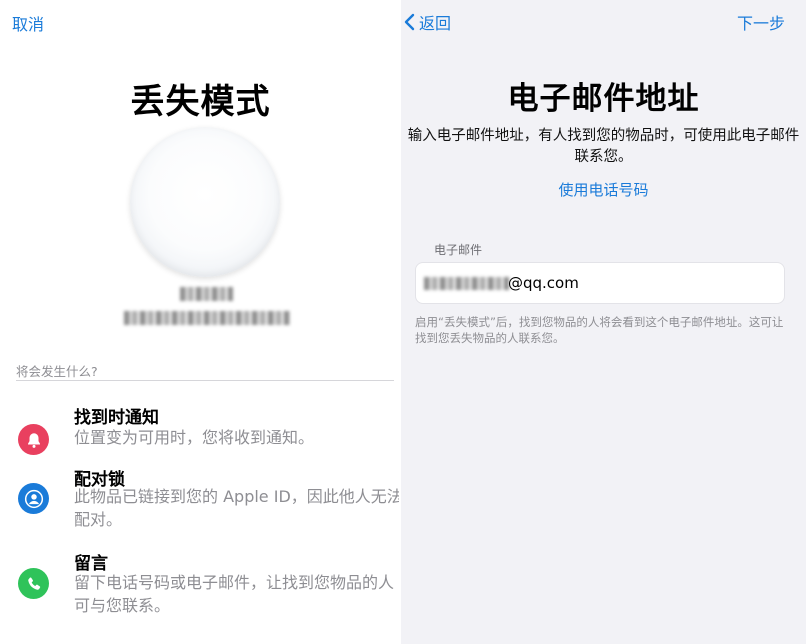 This screenshot has height=644, width=806. I want to click on phone-icon, so click(33, 583).